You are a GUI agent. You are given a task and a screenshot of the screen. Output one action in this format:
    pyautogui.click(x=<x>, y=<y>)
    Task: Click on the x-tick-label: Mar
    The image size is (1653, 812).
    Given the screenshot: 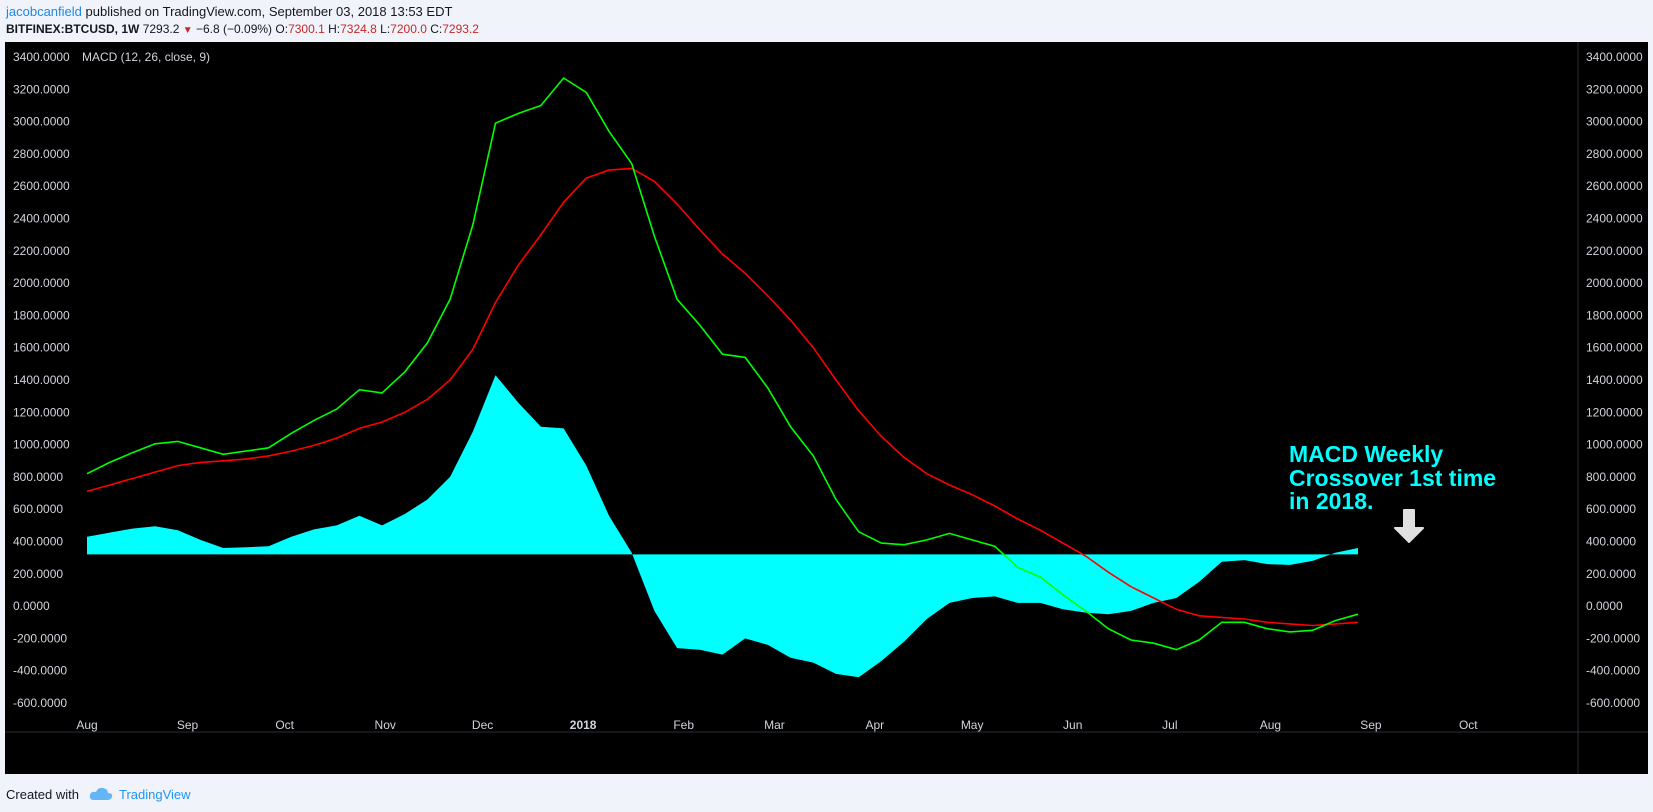 What is the action you would take?
    pyautogui.click(x=774, y=725)
    